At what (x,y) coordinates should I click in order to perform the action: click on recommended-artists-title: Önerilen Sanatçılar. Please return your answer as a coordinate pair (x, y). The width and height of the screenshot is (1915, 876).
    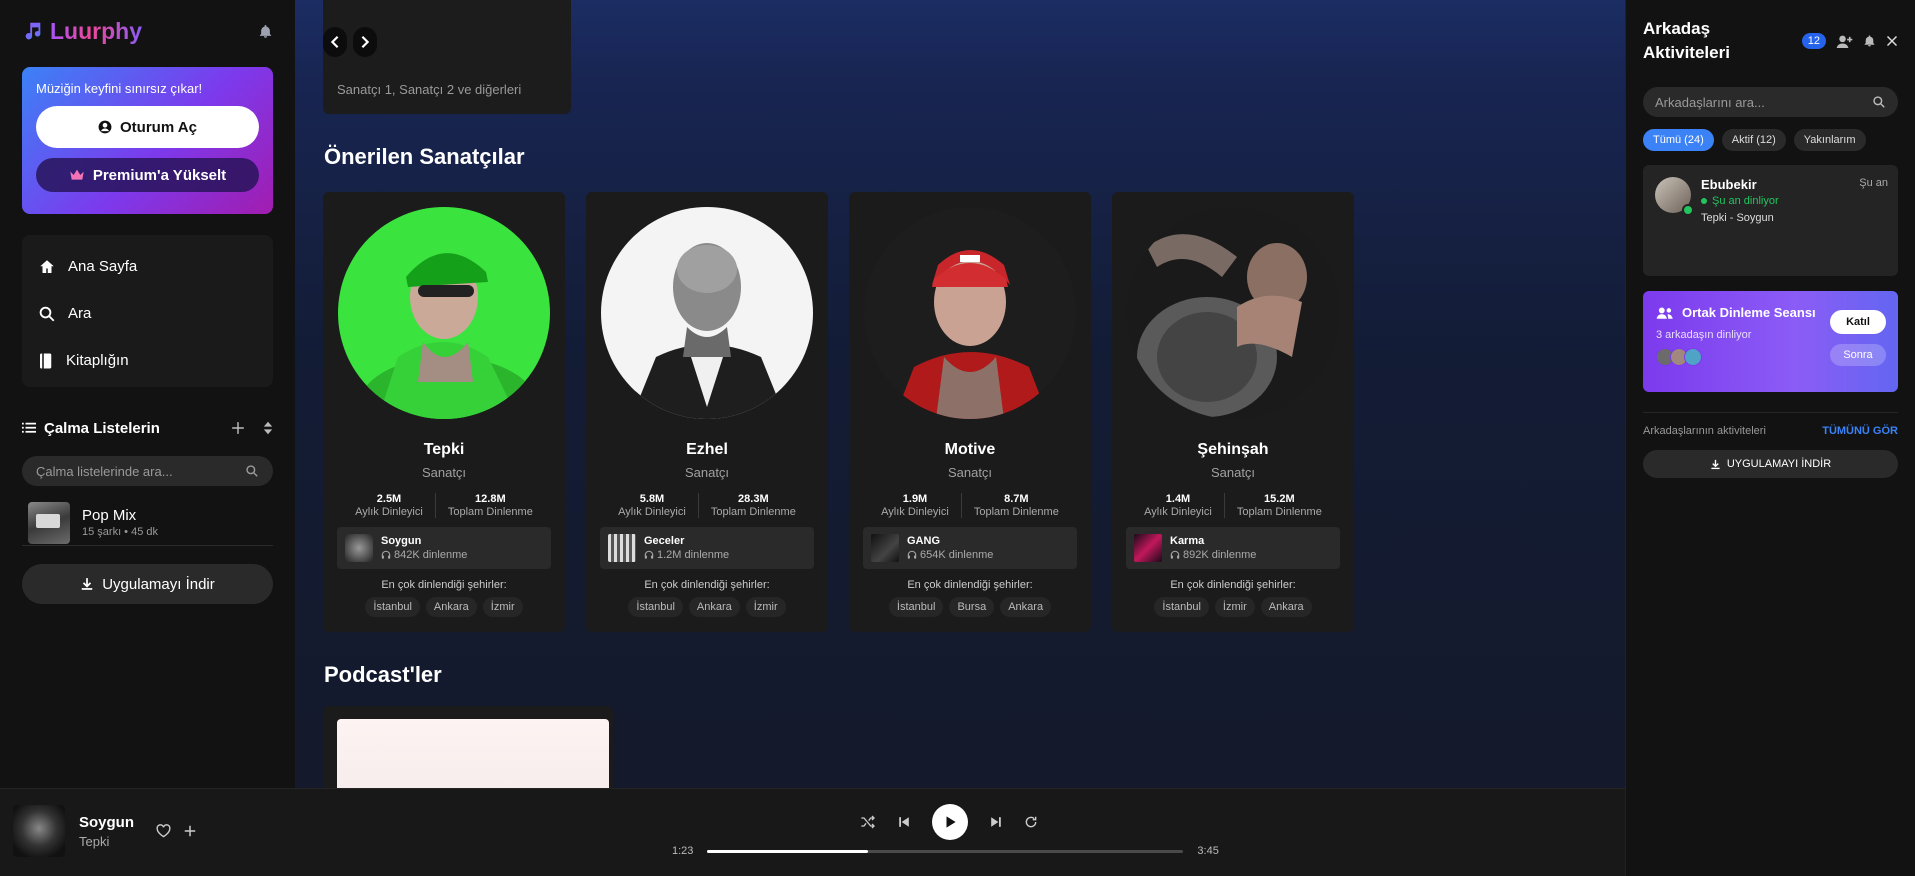
    Looking at the image, I should click on (424, 156).